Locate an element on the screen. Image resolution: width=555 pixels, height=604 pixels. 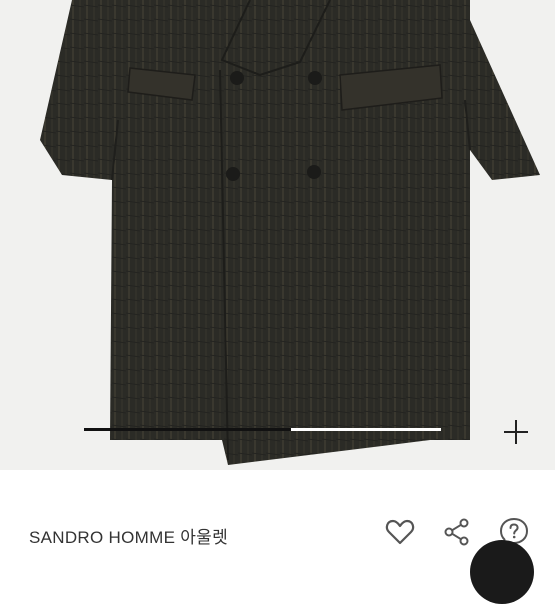
plus-icon is located at coordinates (516, 432).